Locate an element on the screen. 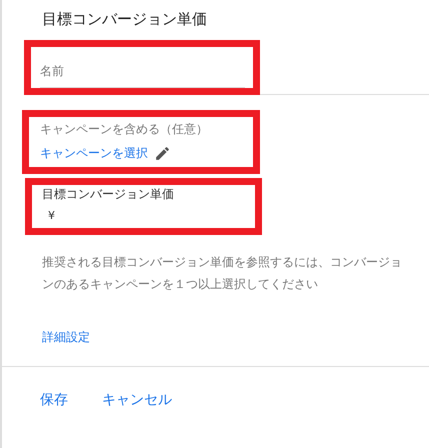 This screenshot has width=429, height=448. dialog-title: 目標コンバージョン単価 is located at coordinates (125, 20).